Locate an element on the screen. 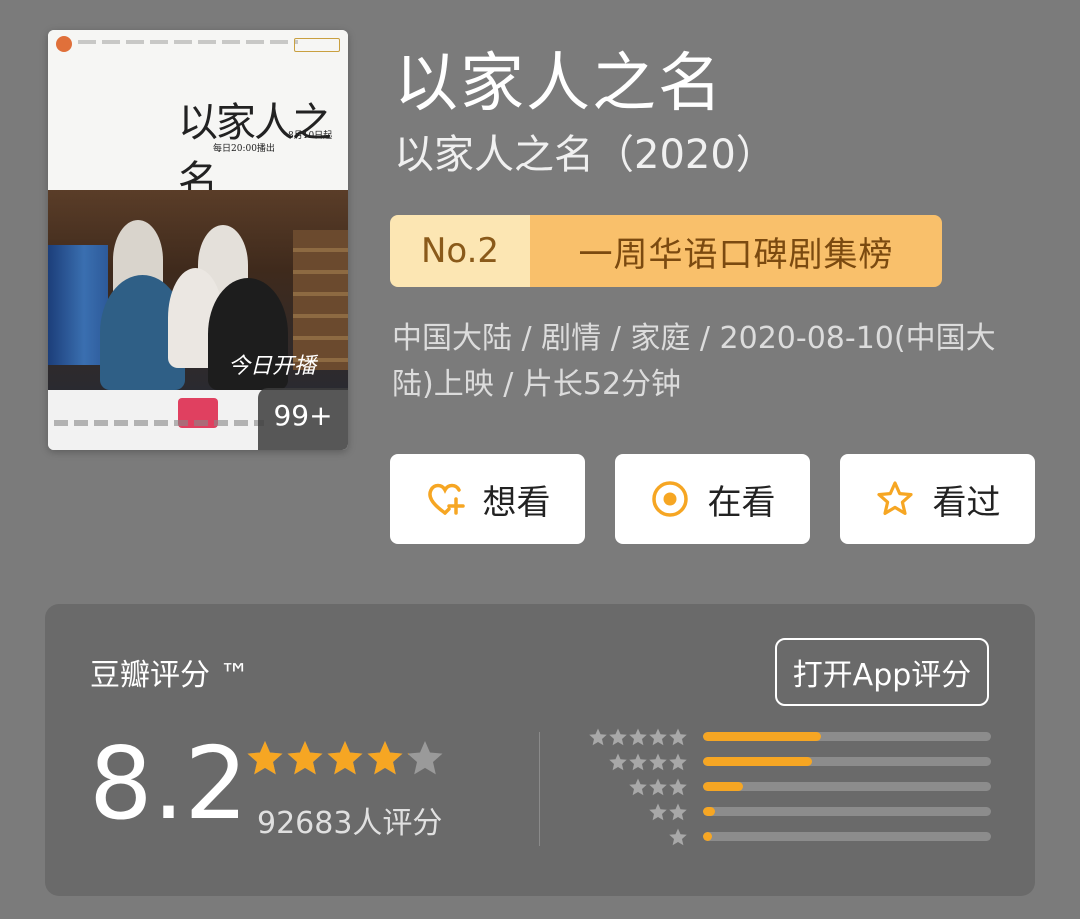 The width and height of the screenshot is (1080, 919). poster-overlay-script: 今日开播 is located at coordinates (272, 366).